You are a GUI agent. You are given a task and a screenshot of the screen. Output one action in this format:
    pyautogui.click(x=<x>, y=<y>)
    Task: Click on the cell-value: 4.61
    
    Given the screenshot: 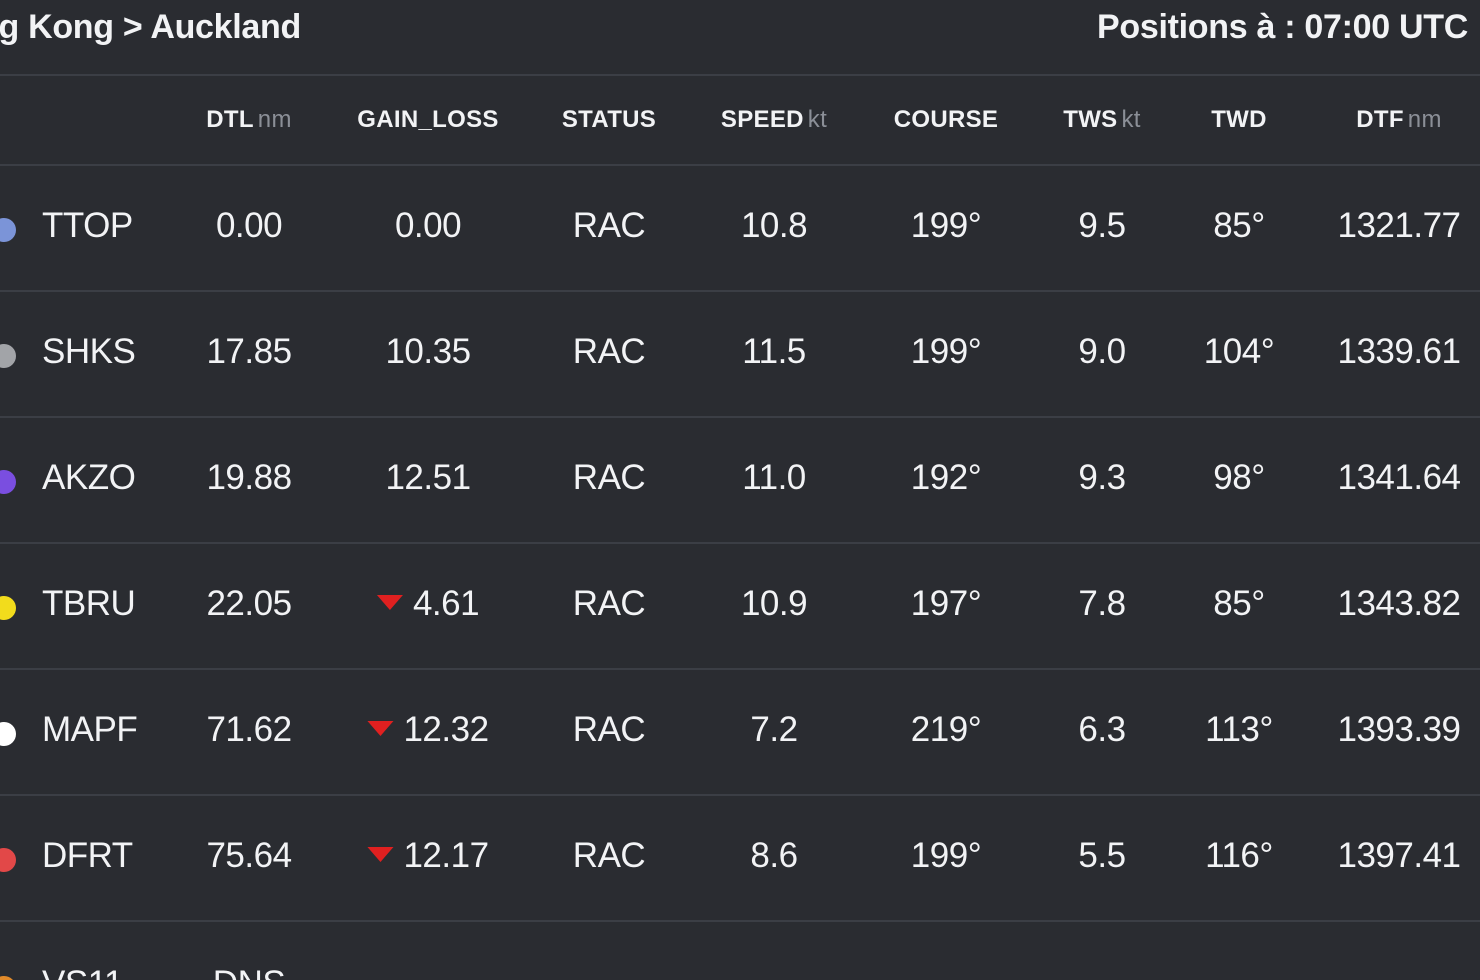 What is the action you would take?
    pyautogui.click(x=446, y=603)
    